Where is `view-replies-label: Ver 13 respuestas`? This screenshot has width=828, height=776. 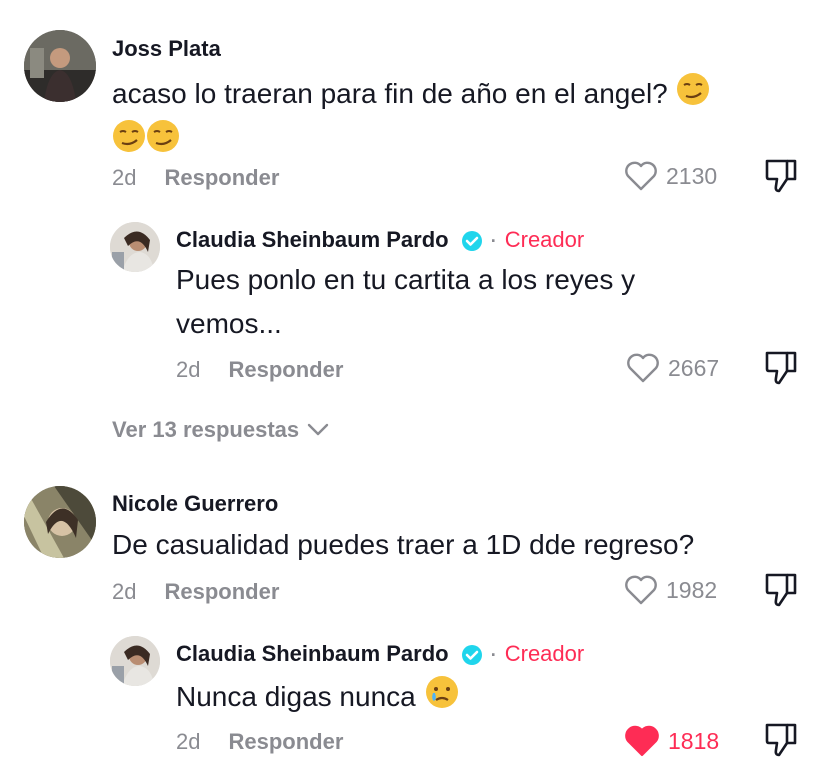
view-replies-label: Ver 13 respuestas is located at coordinates (206, 429).